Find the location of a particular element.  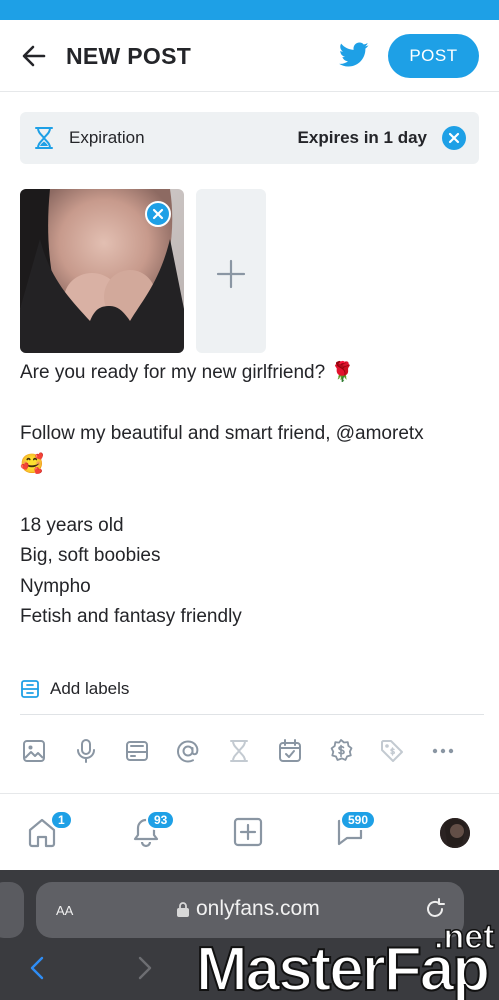

expiration-label: Expiration is located at coordinates (107, 137).